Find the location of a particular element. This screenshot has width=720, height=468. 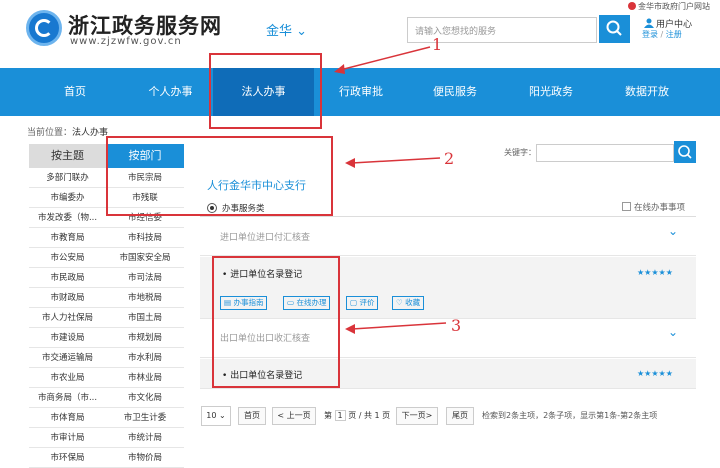

annotation-arrows is located at coordinates (390, 190).